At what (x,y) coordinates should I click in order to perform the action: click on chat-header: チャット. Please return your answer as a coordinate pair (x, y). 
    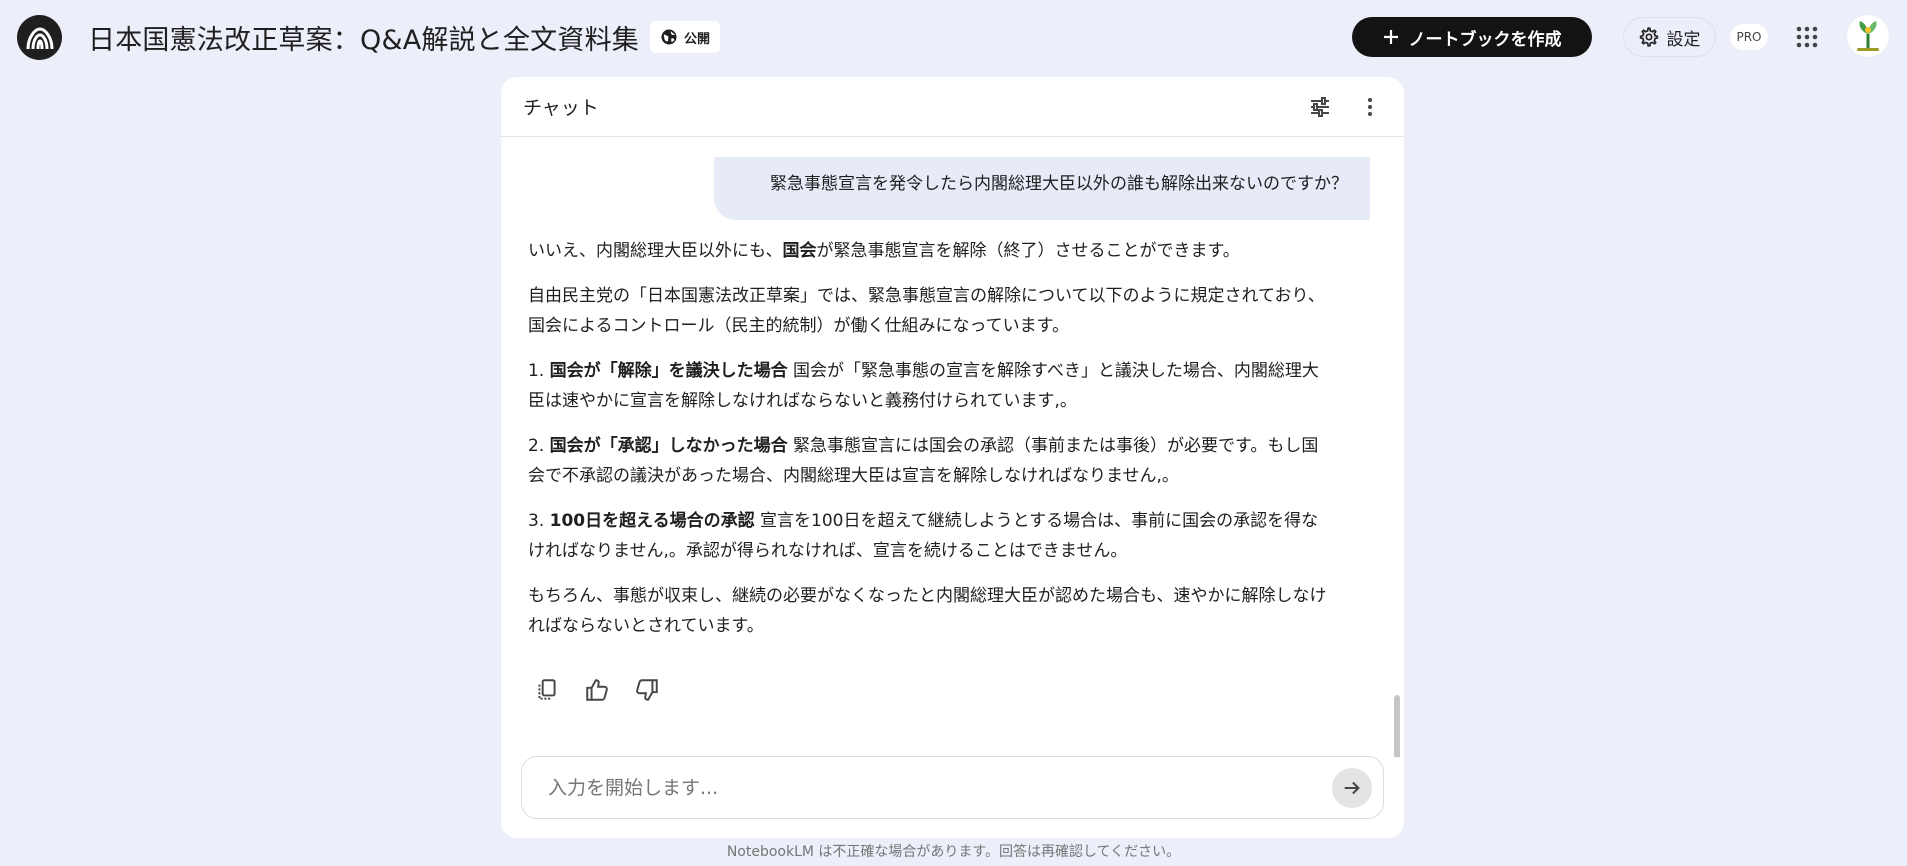
    Looking at the image, I should click on (952, 107).